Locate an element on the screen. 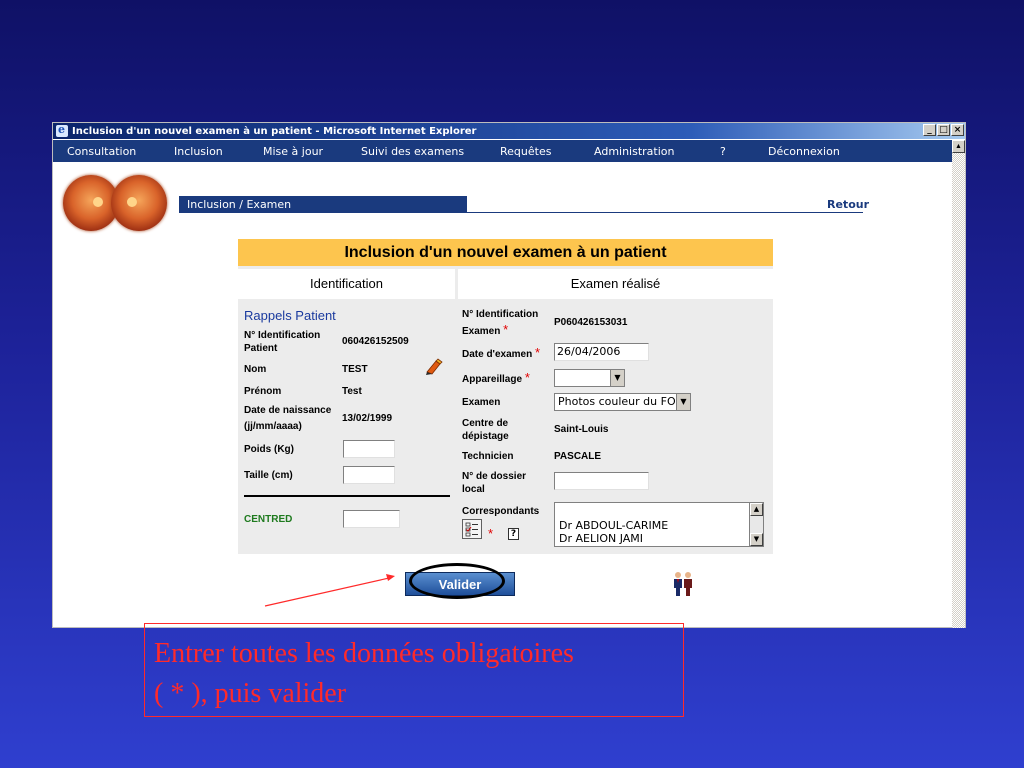 This screenshot has width=1024, height=768. instruction-line-1: Entrer toutes les données obligatoires is located at coordinates (364, 653).